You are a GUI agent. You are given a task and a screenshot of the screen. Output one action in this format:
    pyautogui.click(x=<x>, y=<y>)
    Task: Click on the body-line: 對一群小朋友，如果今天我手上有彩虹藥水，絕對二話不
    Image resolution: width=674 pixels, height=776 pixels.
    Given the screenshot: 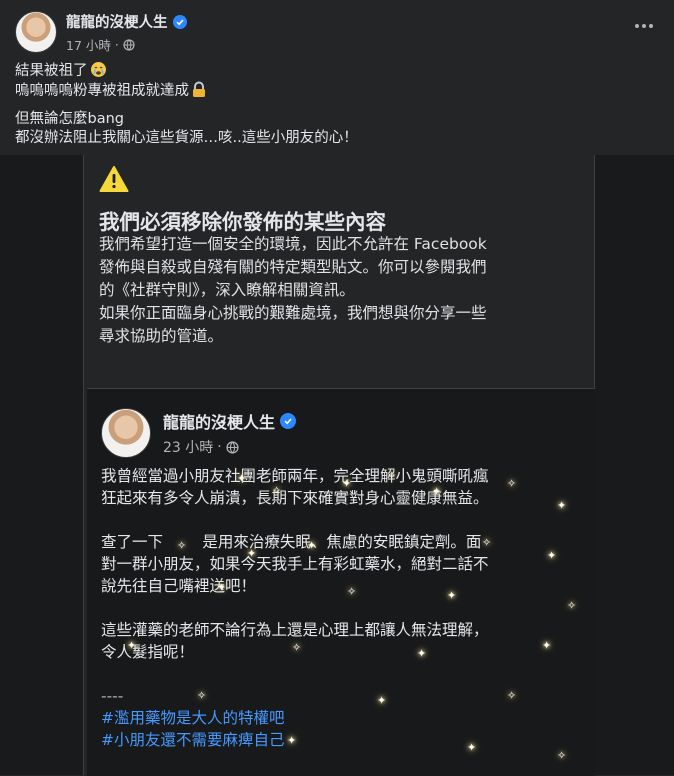 What is the action you would take?
    pyautogui.click(x=295, y=564)
    